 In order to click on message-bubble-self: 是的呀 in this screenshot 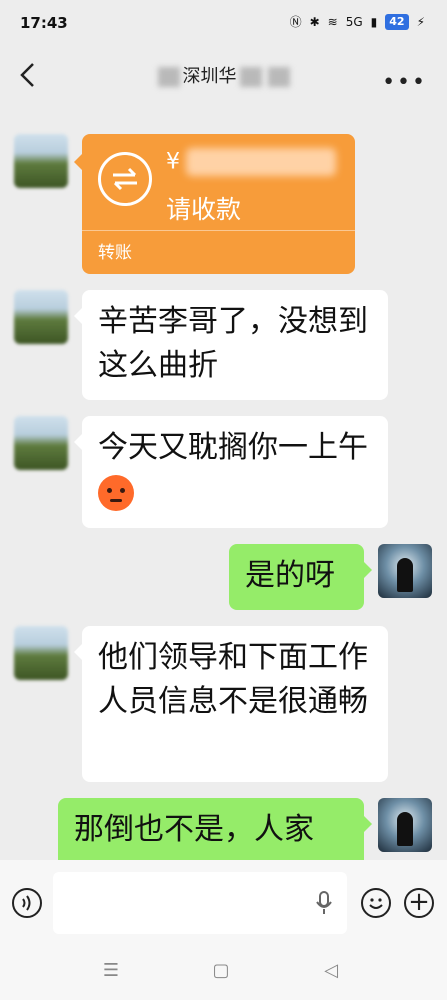, I will do `click(300, 577)`.